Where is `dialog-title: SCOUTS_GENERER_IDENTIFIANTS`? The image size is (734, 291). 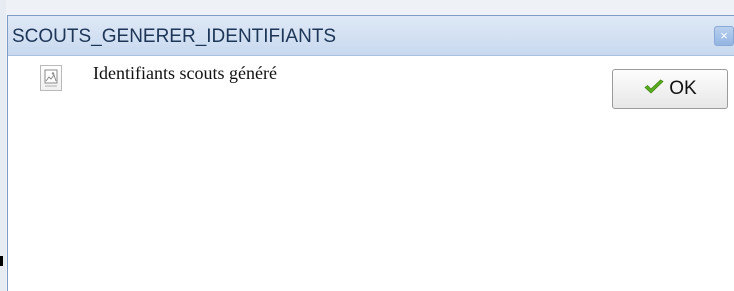
dialog-title: SCOUTS_GENERER_IDENTIFIANTS is located at coordinates (174, 36).